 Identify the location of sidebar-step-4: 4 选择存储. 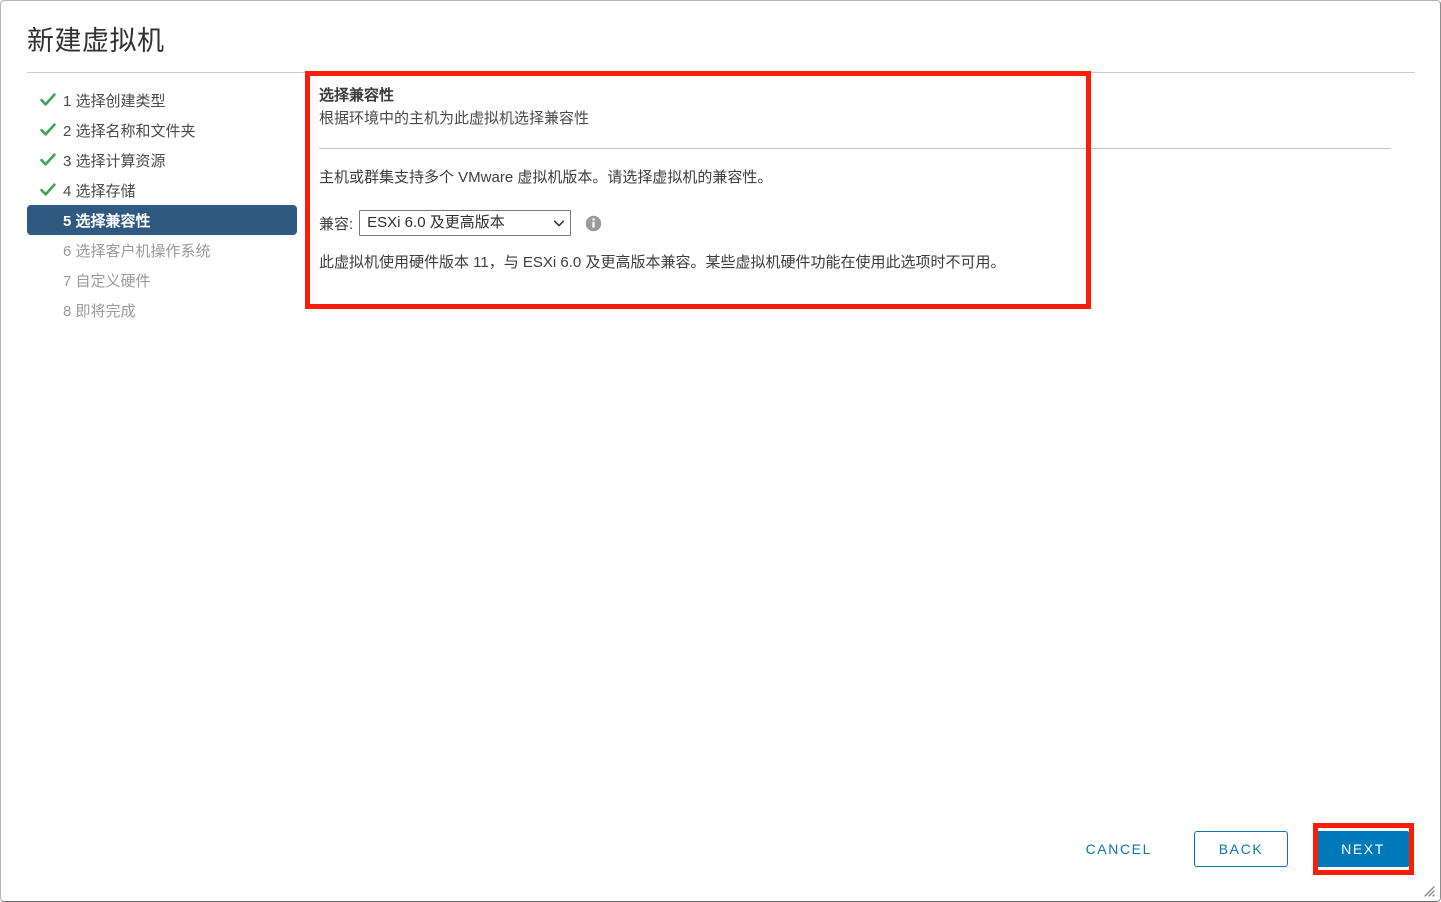
(162, 190).